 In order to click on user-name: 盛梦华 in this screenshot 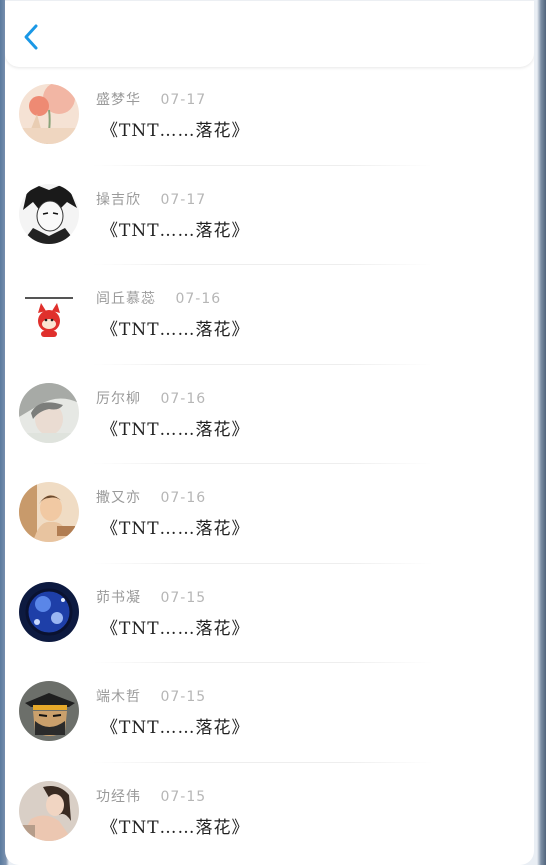, I will do `click(118, 100)`.